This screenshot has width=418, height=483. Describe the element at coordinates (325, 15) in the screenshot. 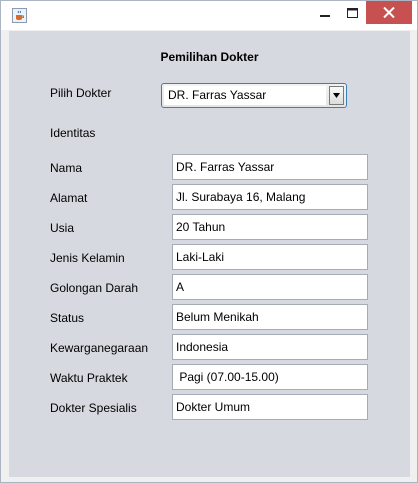

I see `minimize-icon` at that location.